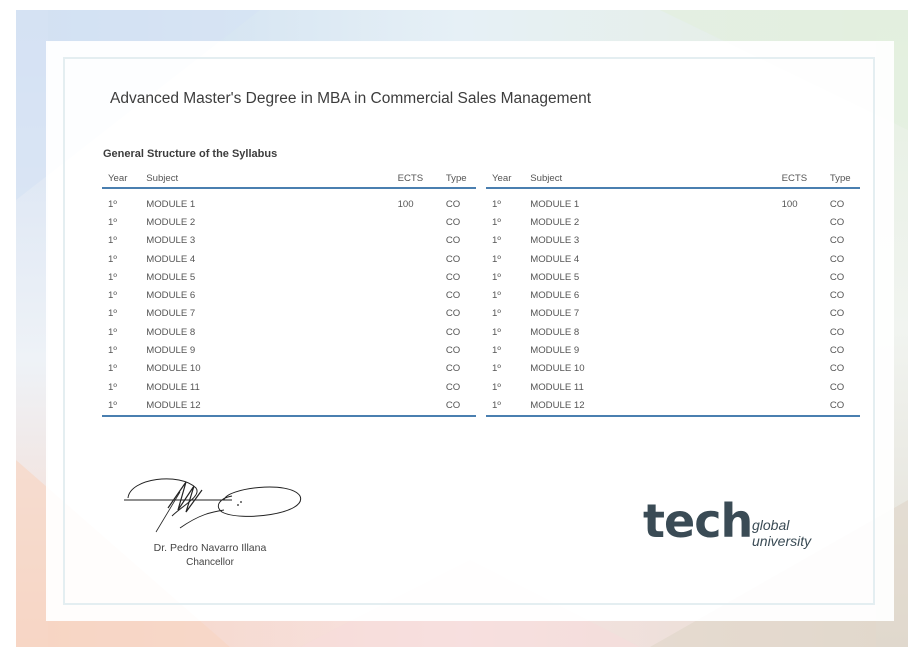 The height and width of the screenshot is (647, 908). What do you see at coordinates (405, 204) in the screenshot?
I see `cell-ects: 100` at bounding box center [405, 204].